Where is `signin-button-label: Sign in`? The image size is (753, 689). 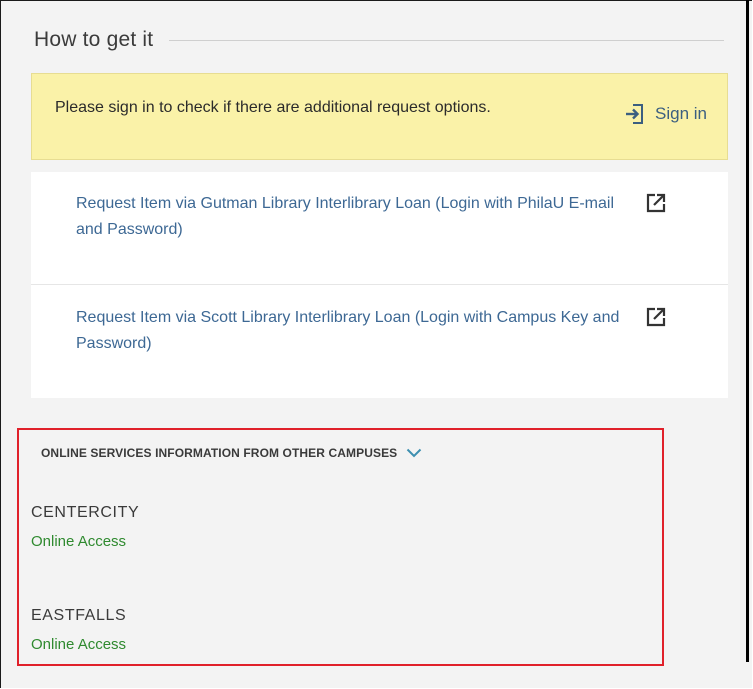
signin-button-label: Sign in is located at coordinates (681, 113).